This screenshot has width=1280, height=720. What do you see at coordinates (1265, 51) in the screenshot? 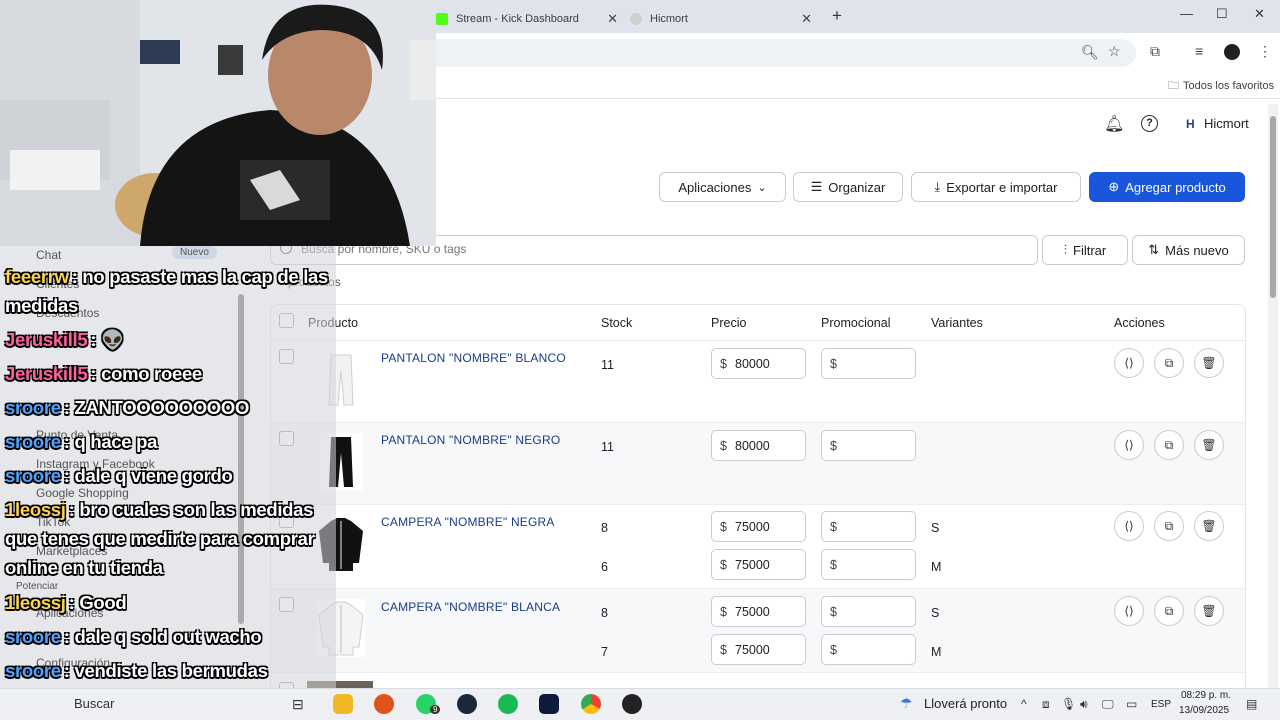
I see `browser-menu-icon: ⋮` at bounding box center [1265, 51].